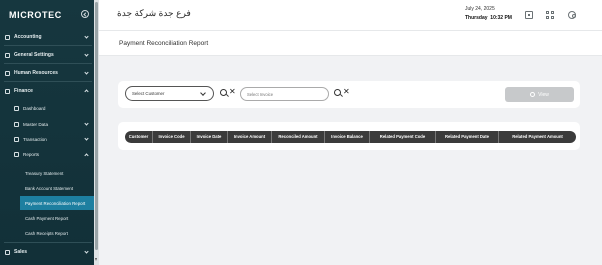  Describe the element at coordinates (44, 173) in the screenshot. I see `report-treasury-statement-label: Treasury Statement` at that location.